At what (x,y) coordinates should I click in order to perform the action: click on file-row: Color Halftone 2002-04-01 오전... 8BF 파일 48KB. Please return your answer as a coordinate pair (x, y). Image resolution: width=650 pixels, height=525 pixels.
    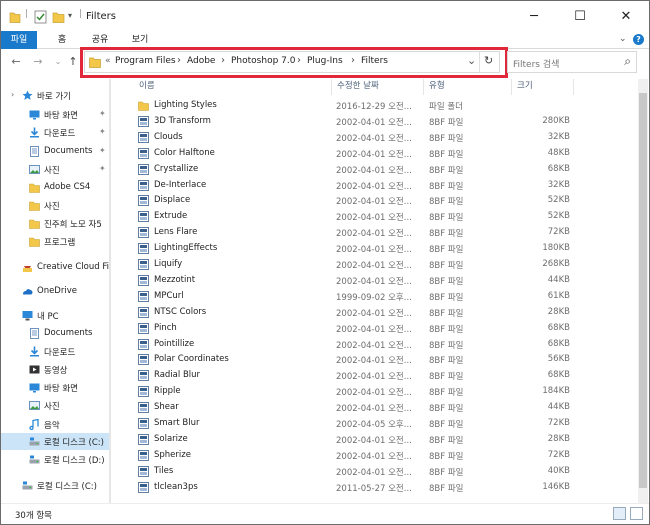
    Looking at the image, I should click on (354, 154).